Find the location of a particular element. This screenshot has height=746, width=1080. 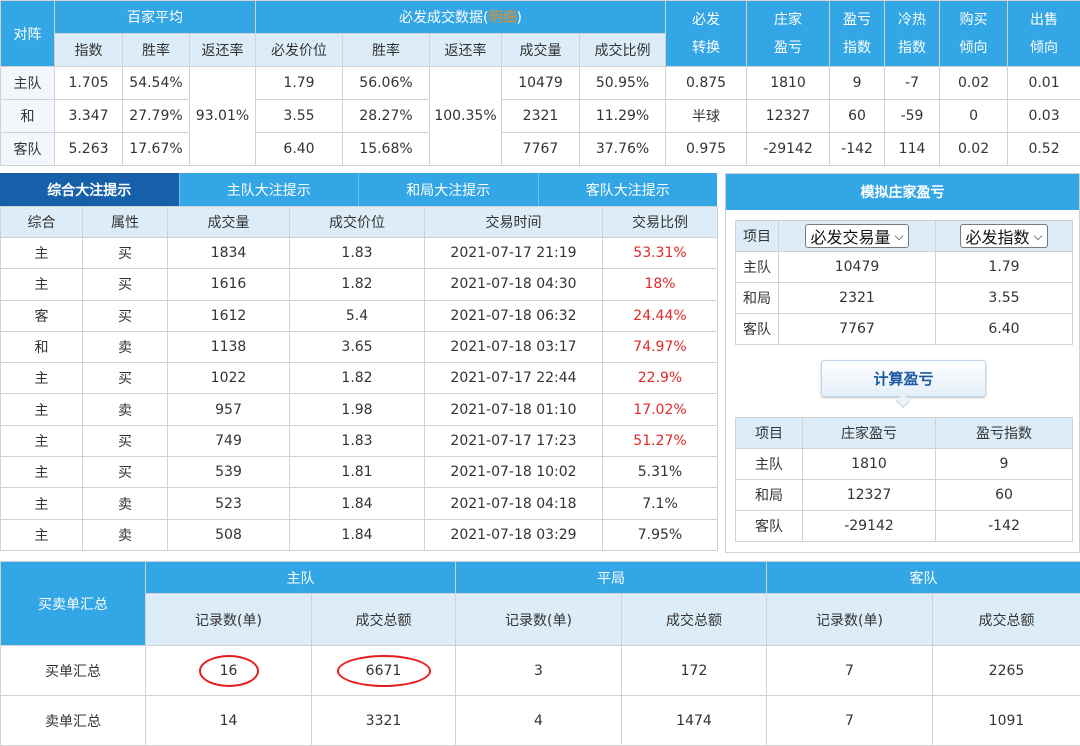

highlight-circle: 6671 is located at coordinates (383, 670).